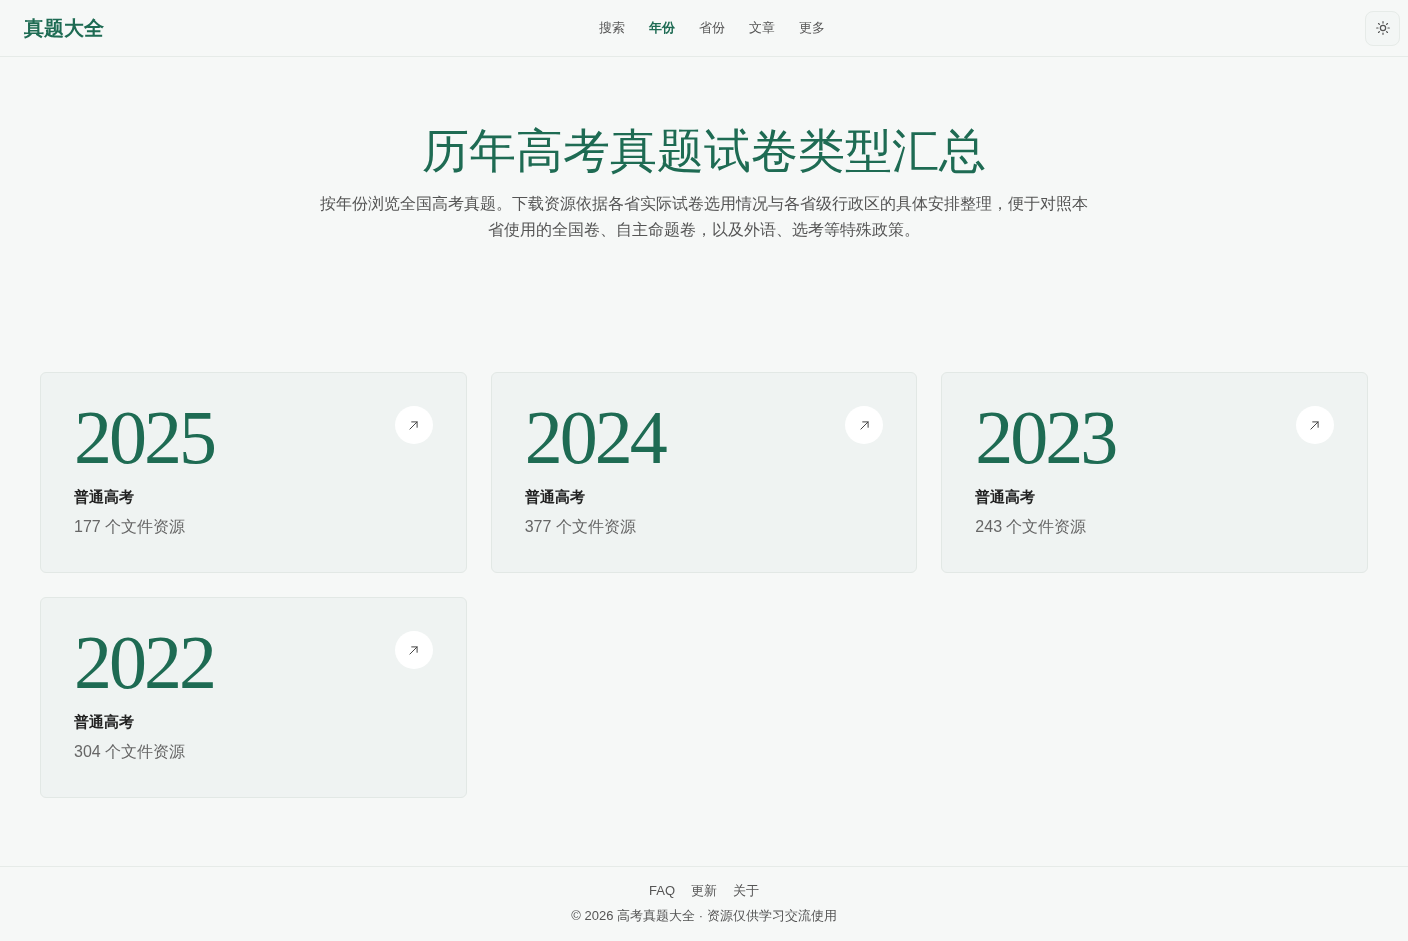  Describe the element at coordinates (130, 752) in the screenshot. I see `file-count: 304 个文件资源` at that location.